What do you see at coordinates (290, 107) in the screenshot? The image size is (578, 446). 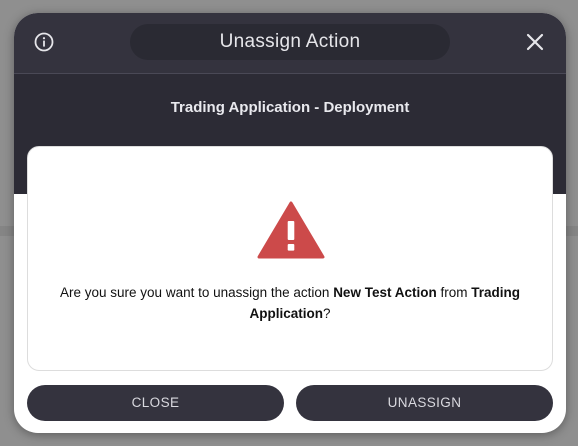 I see `dialog-subtitle: Trading Application - Deployment` at bounding box center [290, 107].